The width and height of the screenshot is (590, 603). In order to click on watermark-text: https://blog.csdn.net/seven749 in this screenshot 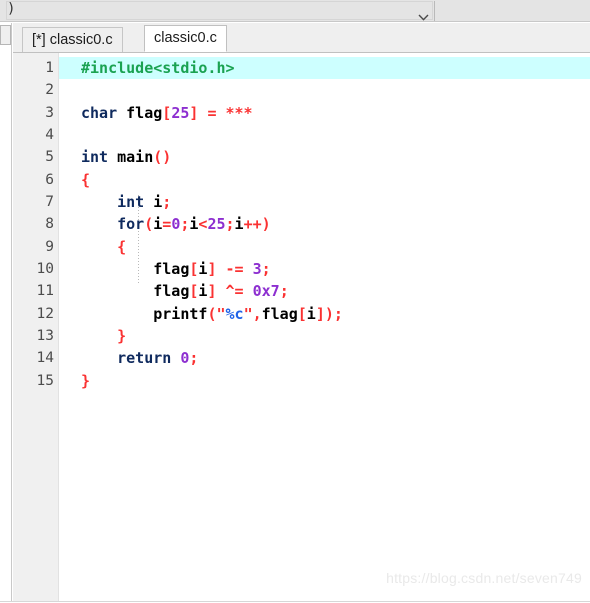, I will do `click(484, 578)`.